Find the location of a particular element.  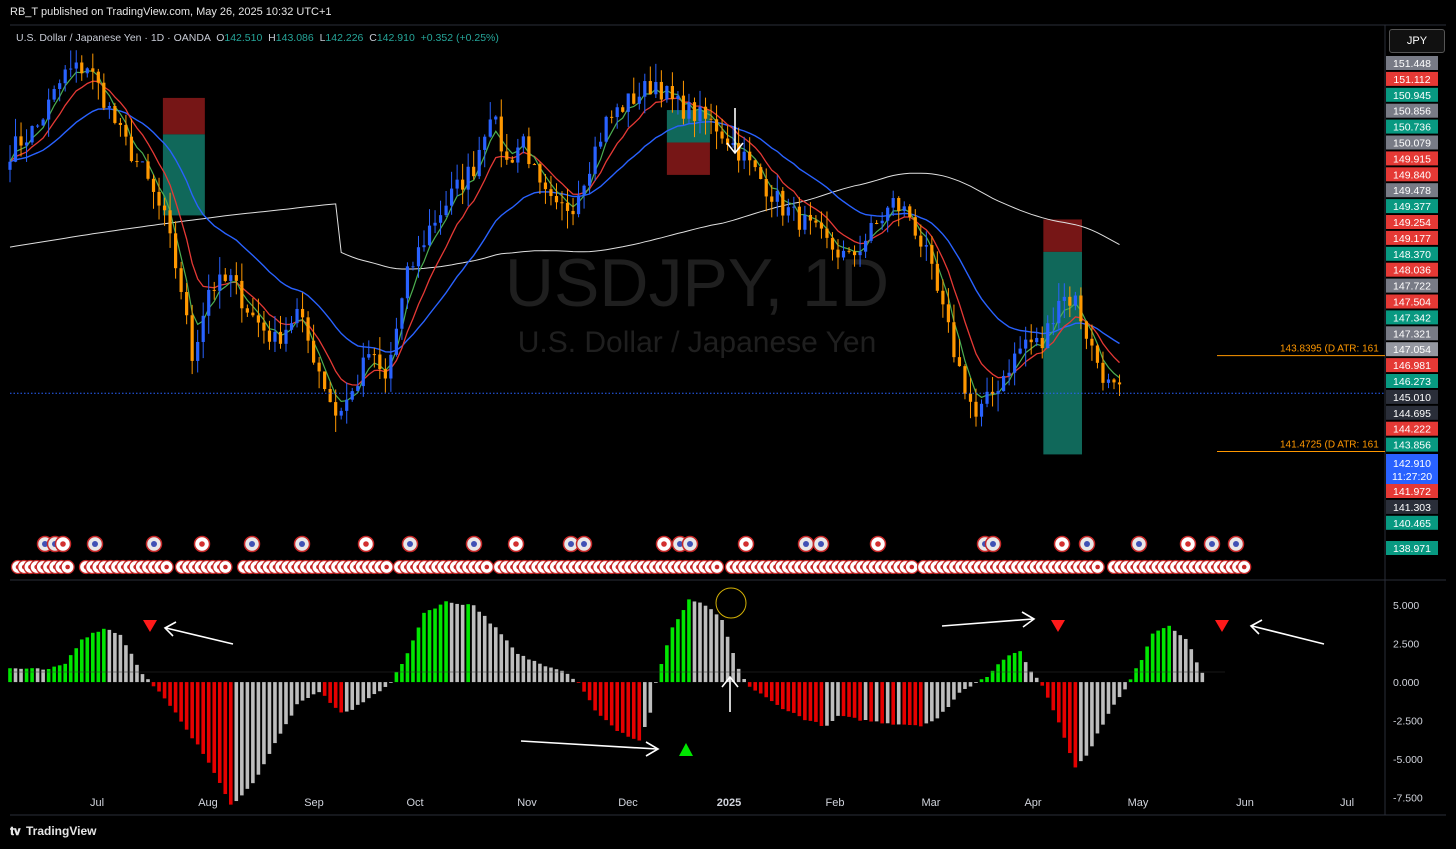

event-icon-dot is located at coordinates (1244, 567).